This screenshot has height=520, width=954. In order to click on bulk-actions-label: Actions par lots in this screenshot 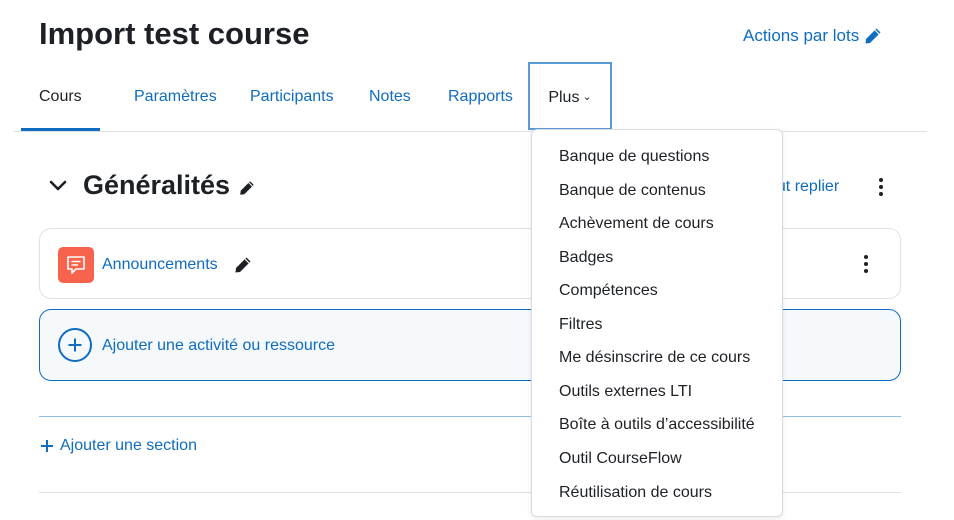, I will do `click(801, 35)`.